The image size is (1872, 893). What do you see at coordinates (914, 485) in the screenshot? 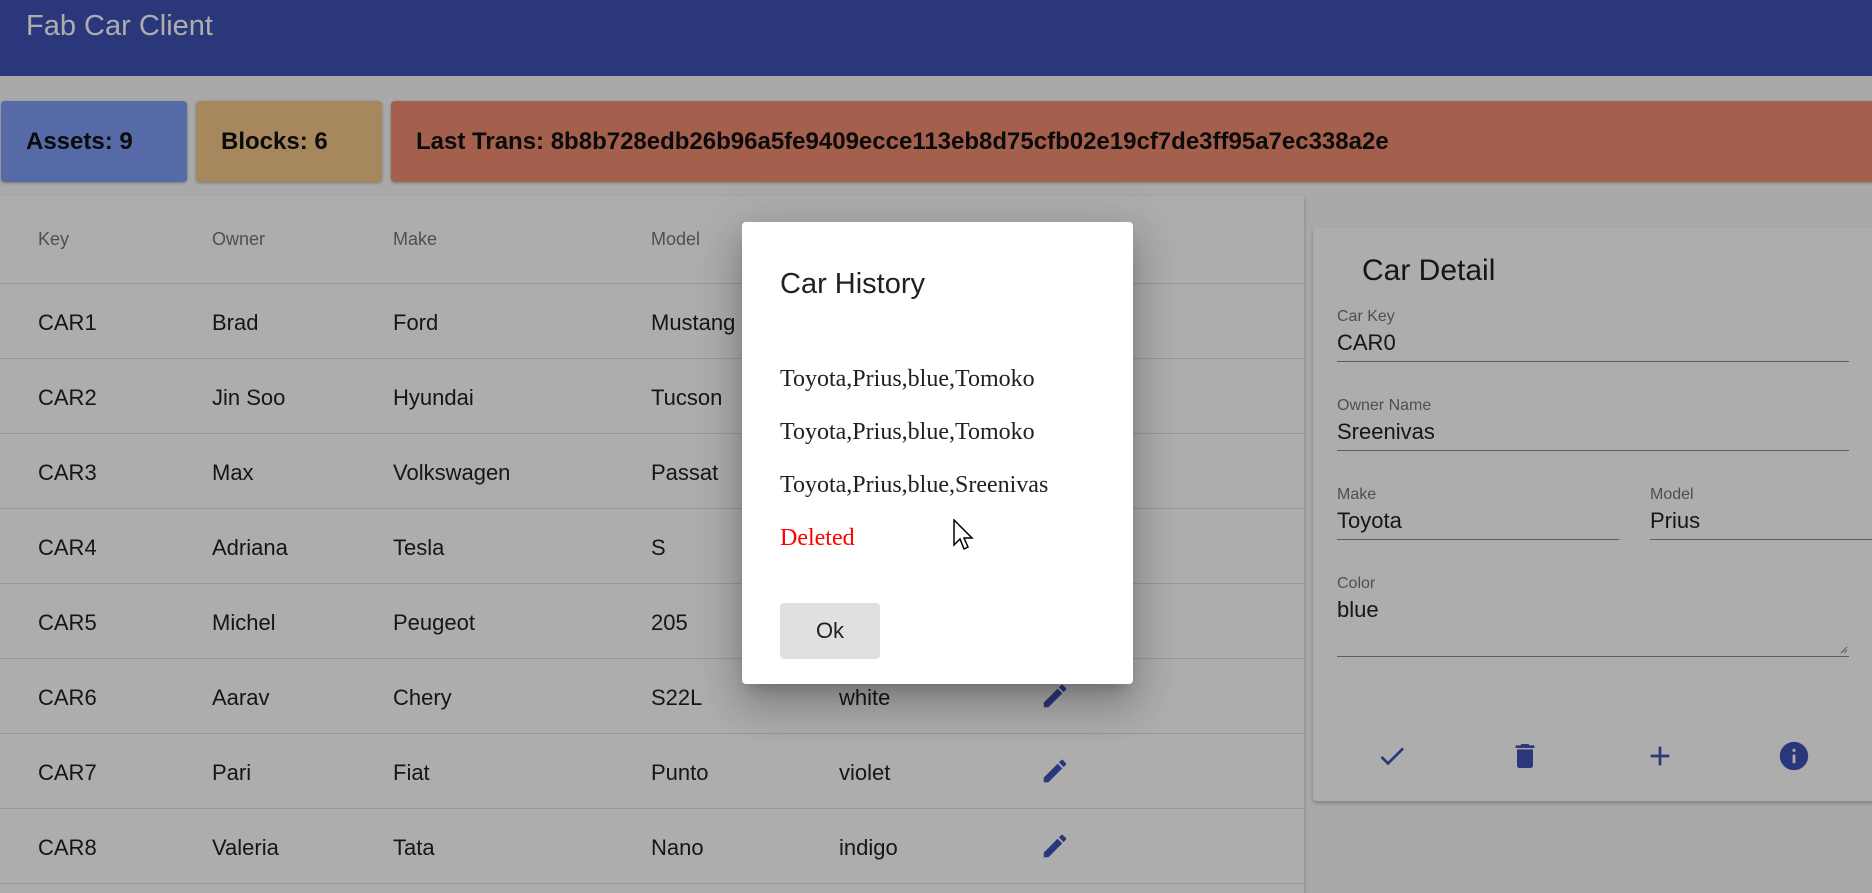
I see `history-entry: Toyota,Prius,blue,Sreenivas` at bounding box center [914, 485].